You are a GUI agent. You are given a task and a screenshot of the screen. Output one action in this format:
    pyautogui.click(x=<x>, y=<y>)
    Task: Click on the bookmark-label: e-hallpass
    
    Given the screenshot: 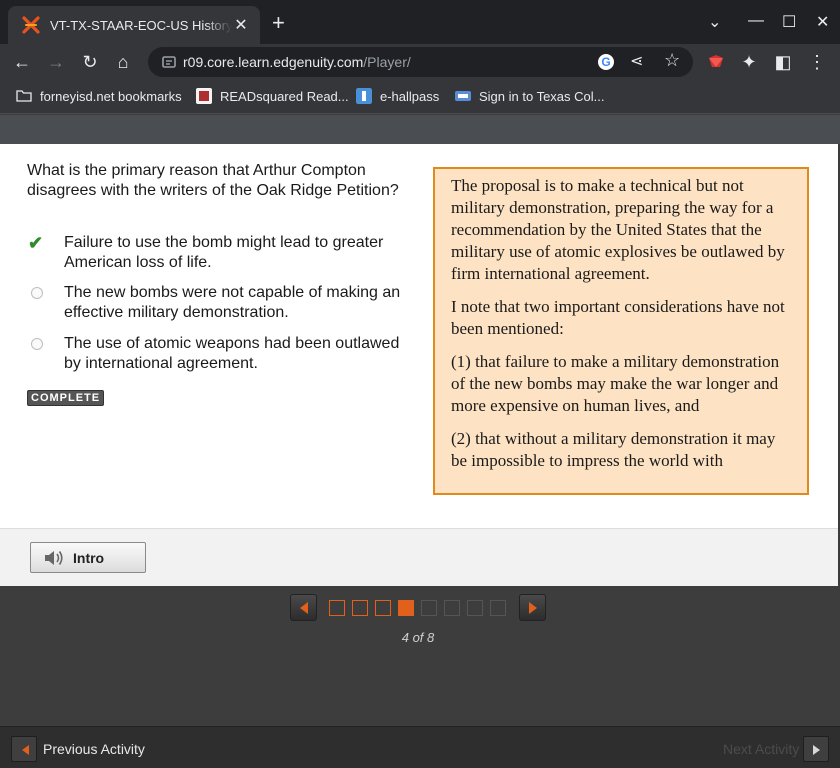 What is the action you would take?
    pyautogui.click(x=410, y=96)
    